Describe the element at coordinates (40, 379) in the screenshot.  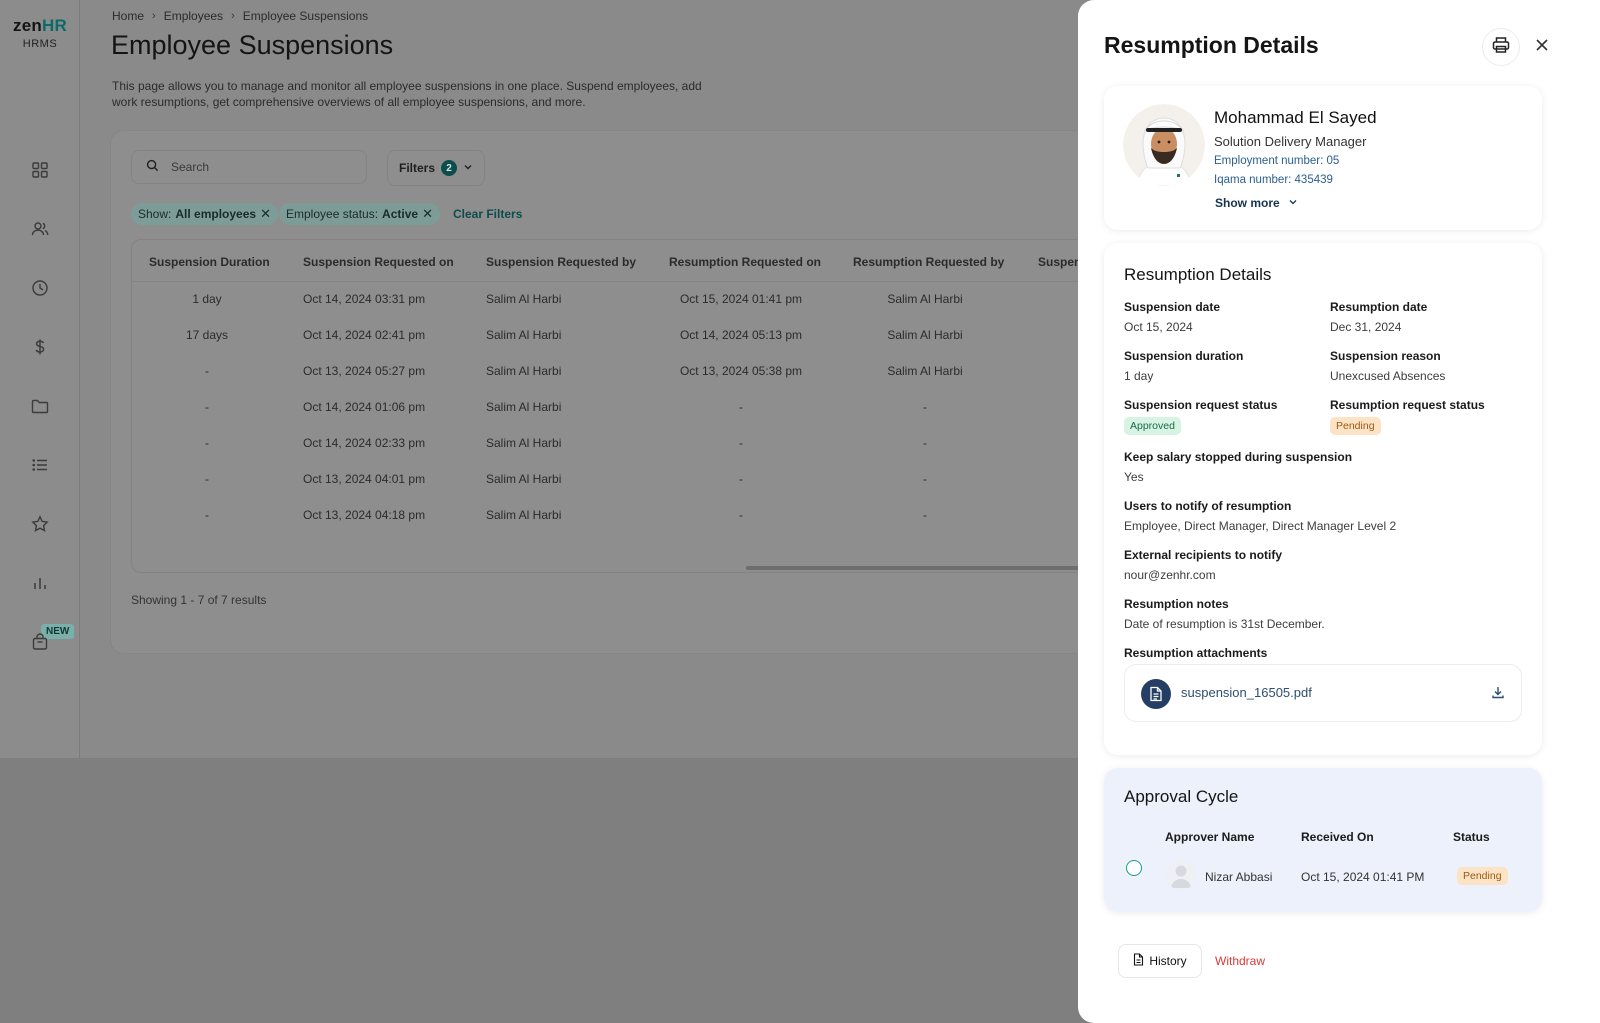
I see `sidebar: zenHR HRMS NEW` at that location.